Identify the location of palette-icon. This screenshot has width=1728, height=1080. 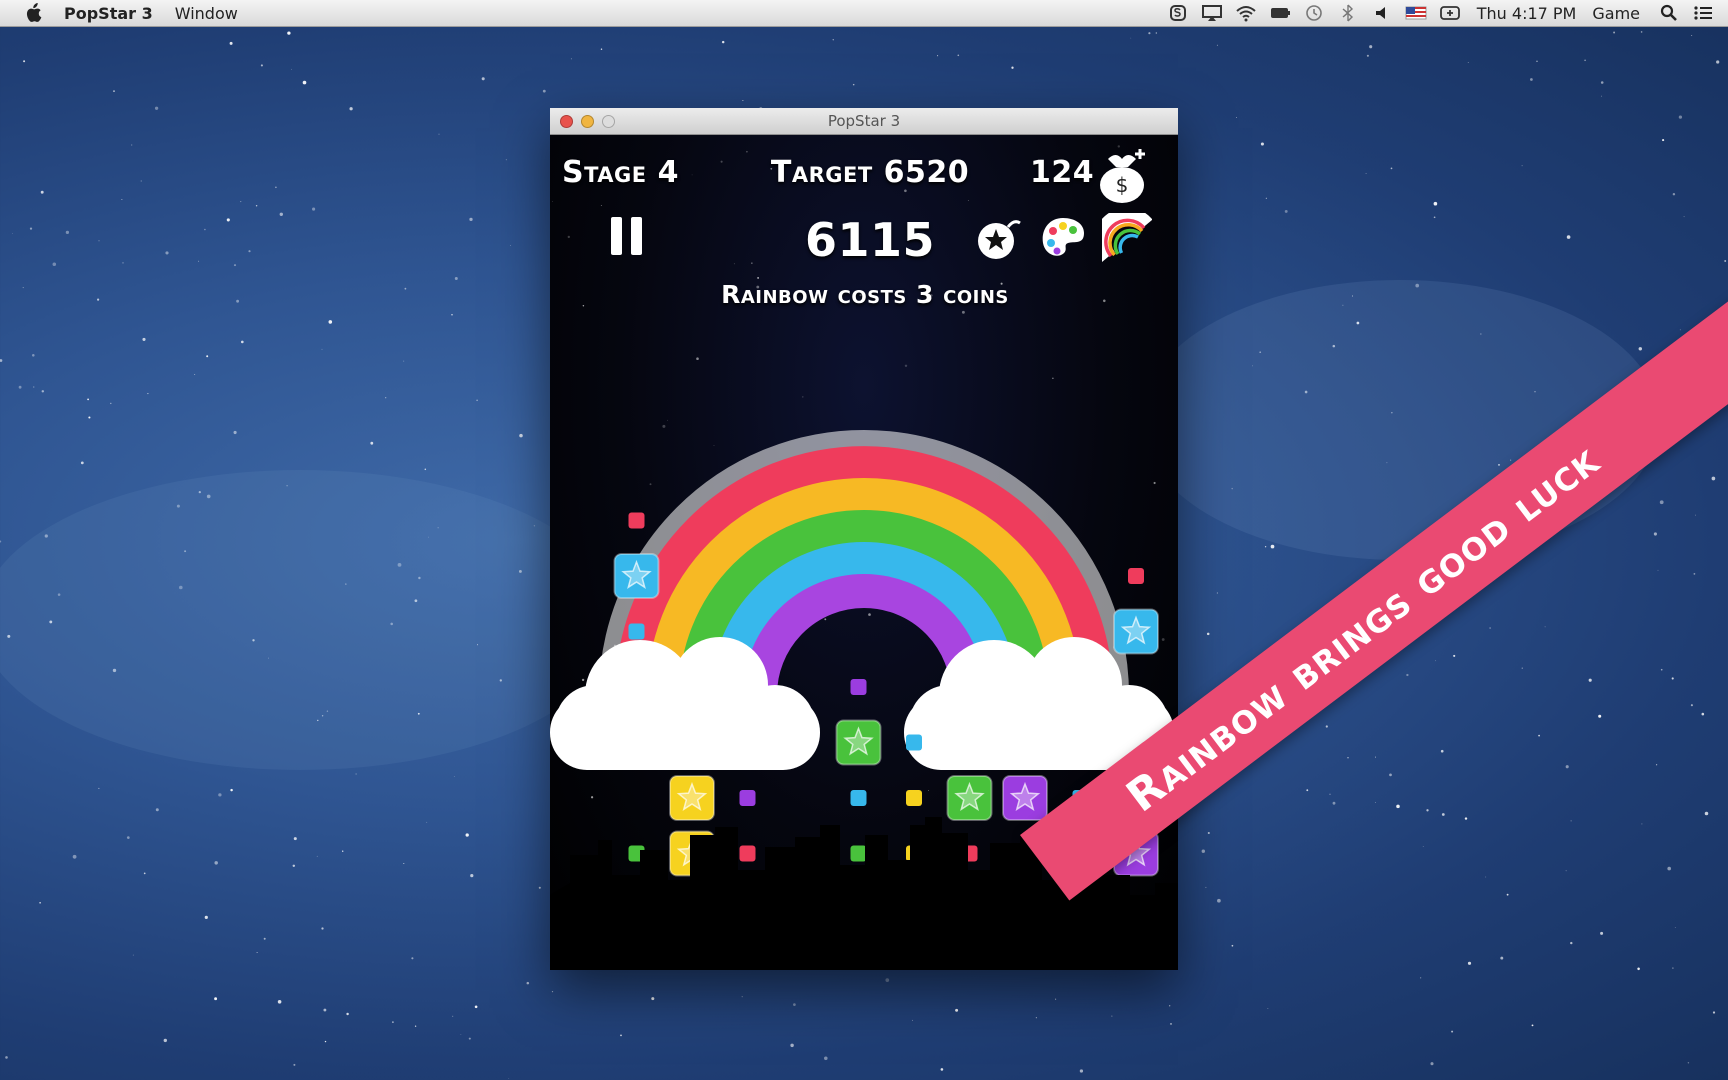
(1063, 238).